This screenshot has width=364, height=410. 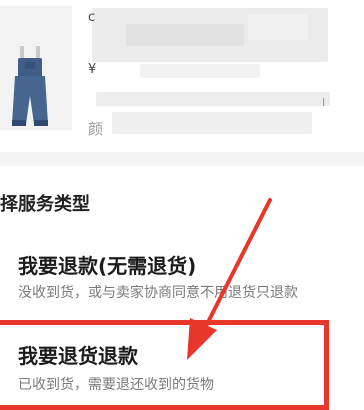 I want to click on overalls-image, so click(x=30, y=86).